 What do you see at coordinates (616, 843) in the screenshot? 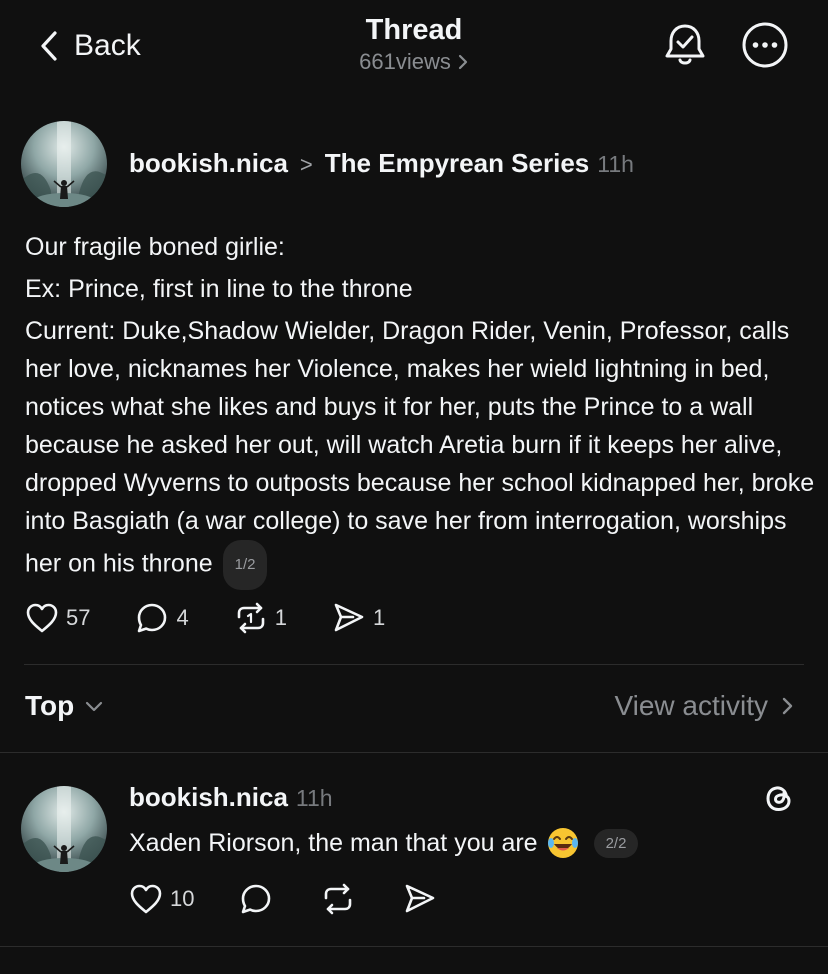
I see `thread-pager-badge: 2/2` at bounding box center [616, 843].